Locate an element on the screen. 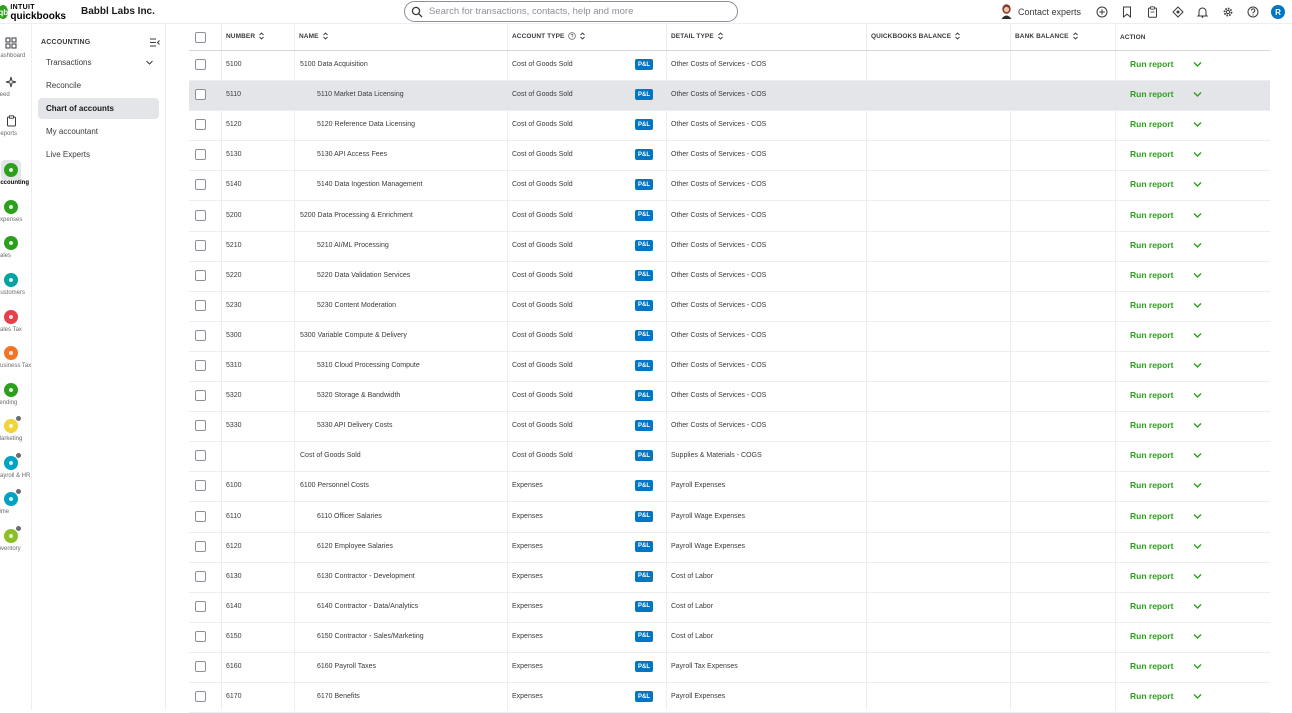 The image size is (1292, 713). select-all-checkbox is located at coordinates (200, 37).